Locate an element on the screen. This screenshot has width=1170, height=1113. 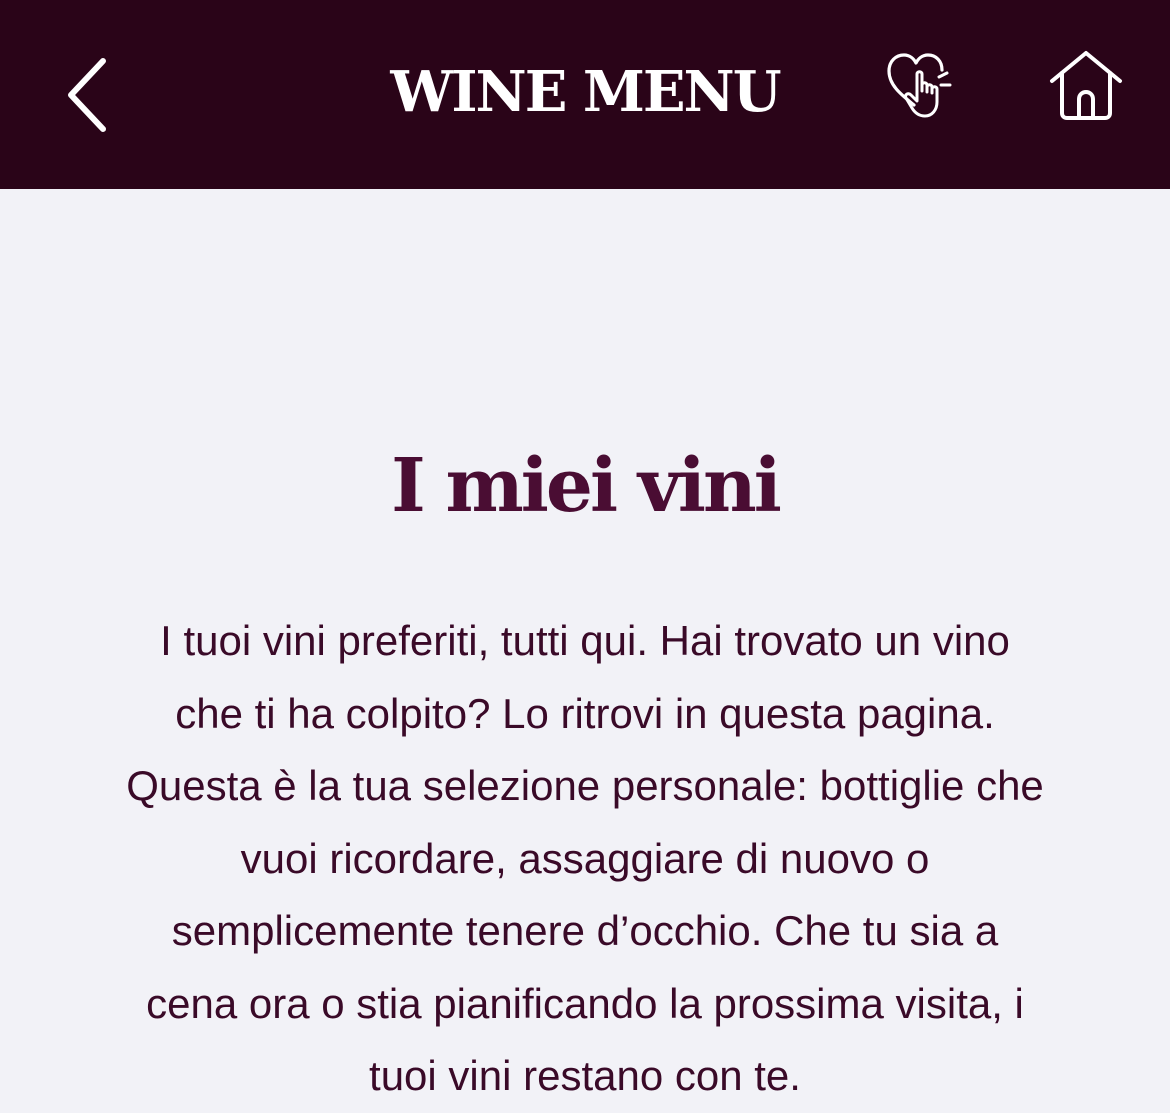
app-title: WINE MENU is located at coordinates (585, 92).